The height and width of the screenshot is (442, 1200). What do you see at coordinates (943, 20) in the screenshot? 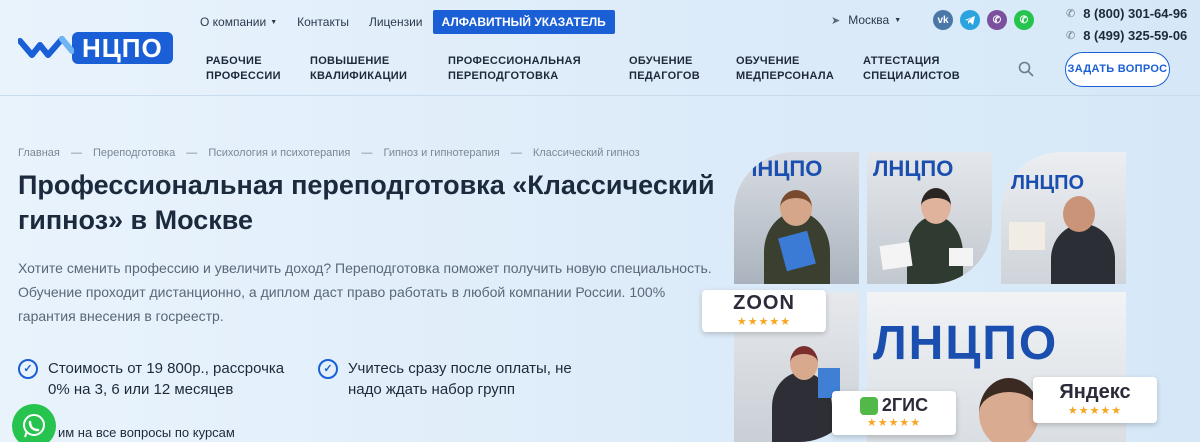
I see `vk-icon: vk` at bounding box center [943, 20].